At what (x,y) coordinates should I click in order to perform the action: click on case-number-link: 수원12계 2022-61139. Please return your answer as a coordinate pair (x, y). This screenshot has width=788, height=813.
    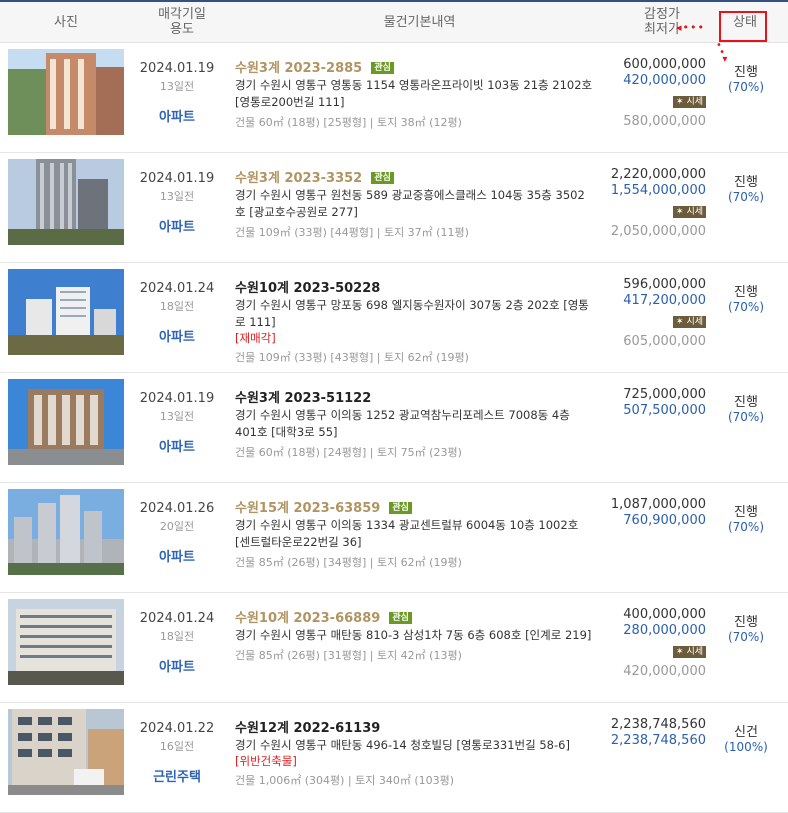
    Looking at the image, I should click on (307, 728).